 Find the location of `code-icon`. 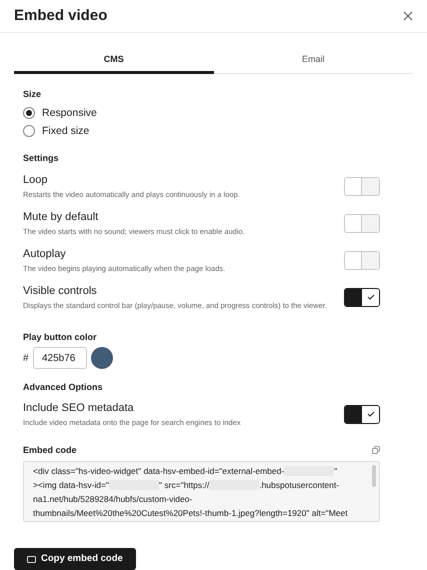

code-icon is located at coordinates (31, 559).